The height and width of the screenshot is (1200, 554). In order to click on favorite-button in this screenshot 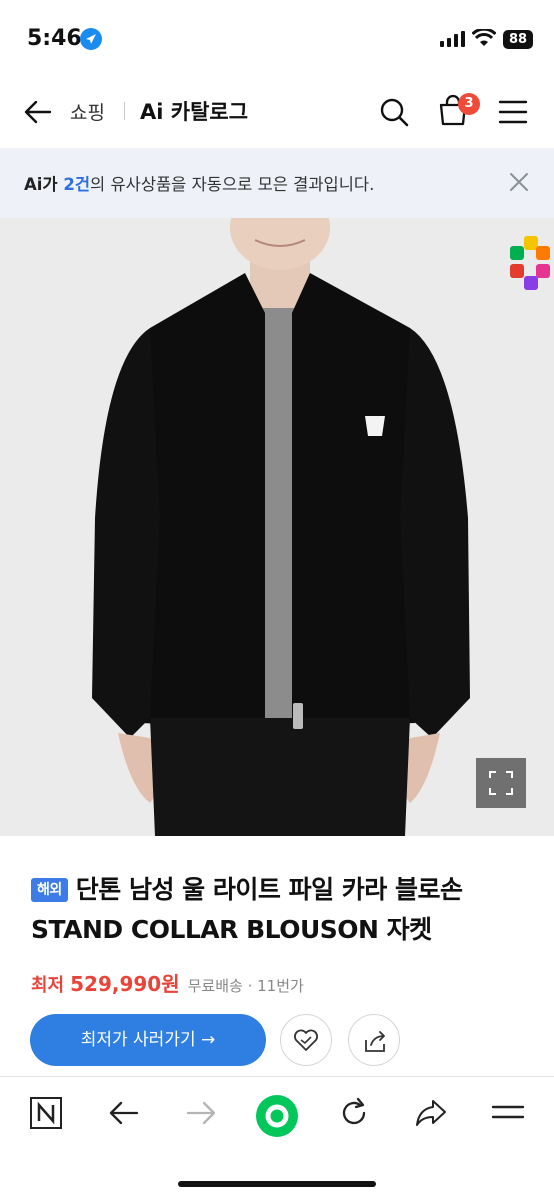, I will do `click(306, 1040)`.